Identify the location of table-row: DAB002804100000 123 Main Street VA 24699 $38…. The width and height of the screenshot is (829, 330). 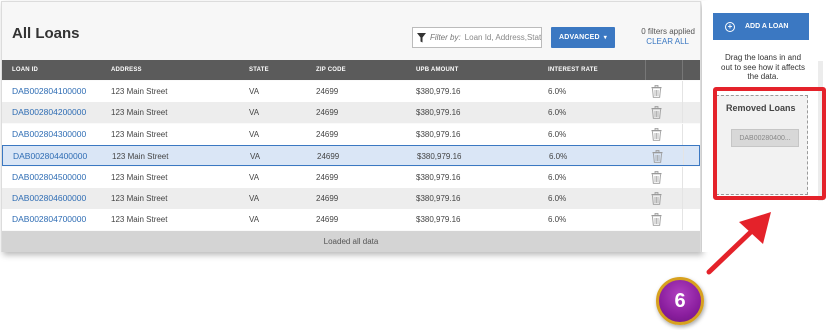
(351, 91).